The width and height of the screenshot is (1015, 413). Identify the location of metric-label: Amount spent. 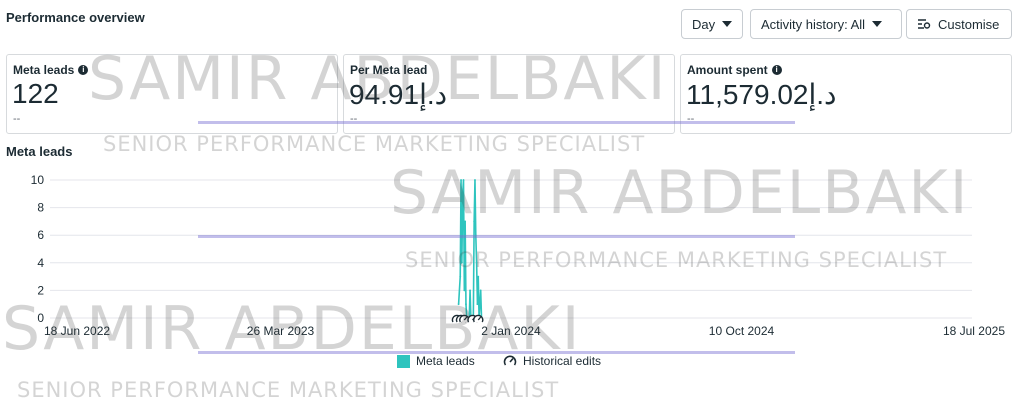
(727, 70).